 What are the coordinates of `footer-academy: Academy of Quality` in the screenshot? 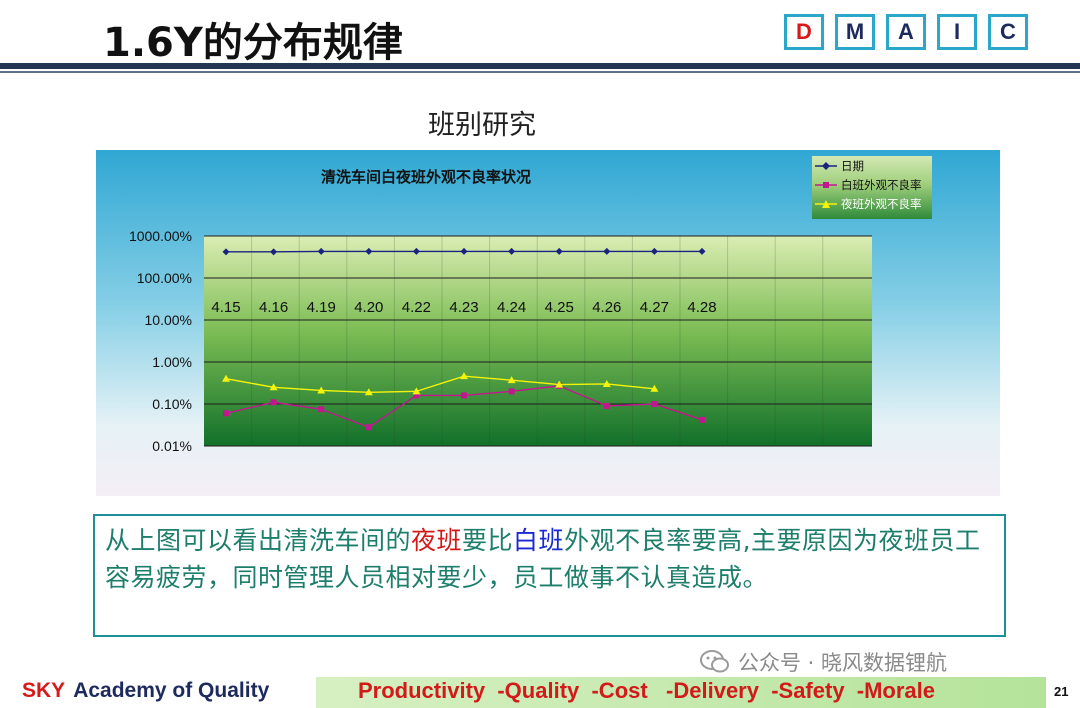 It's located at (171, 690).